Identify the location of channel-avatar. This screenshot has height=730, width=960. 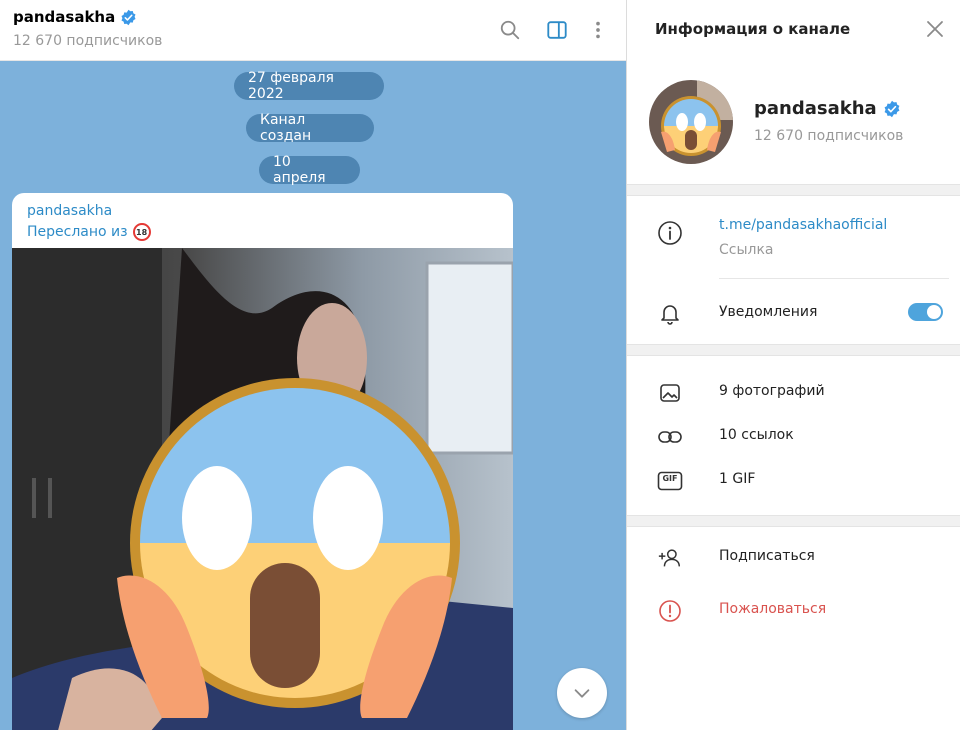
(691, 122).